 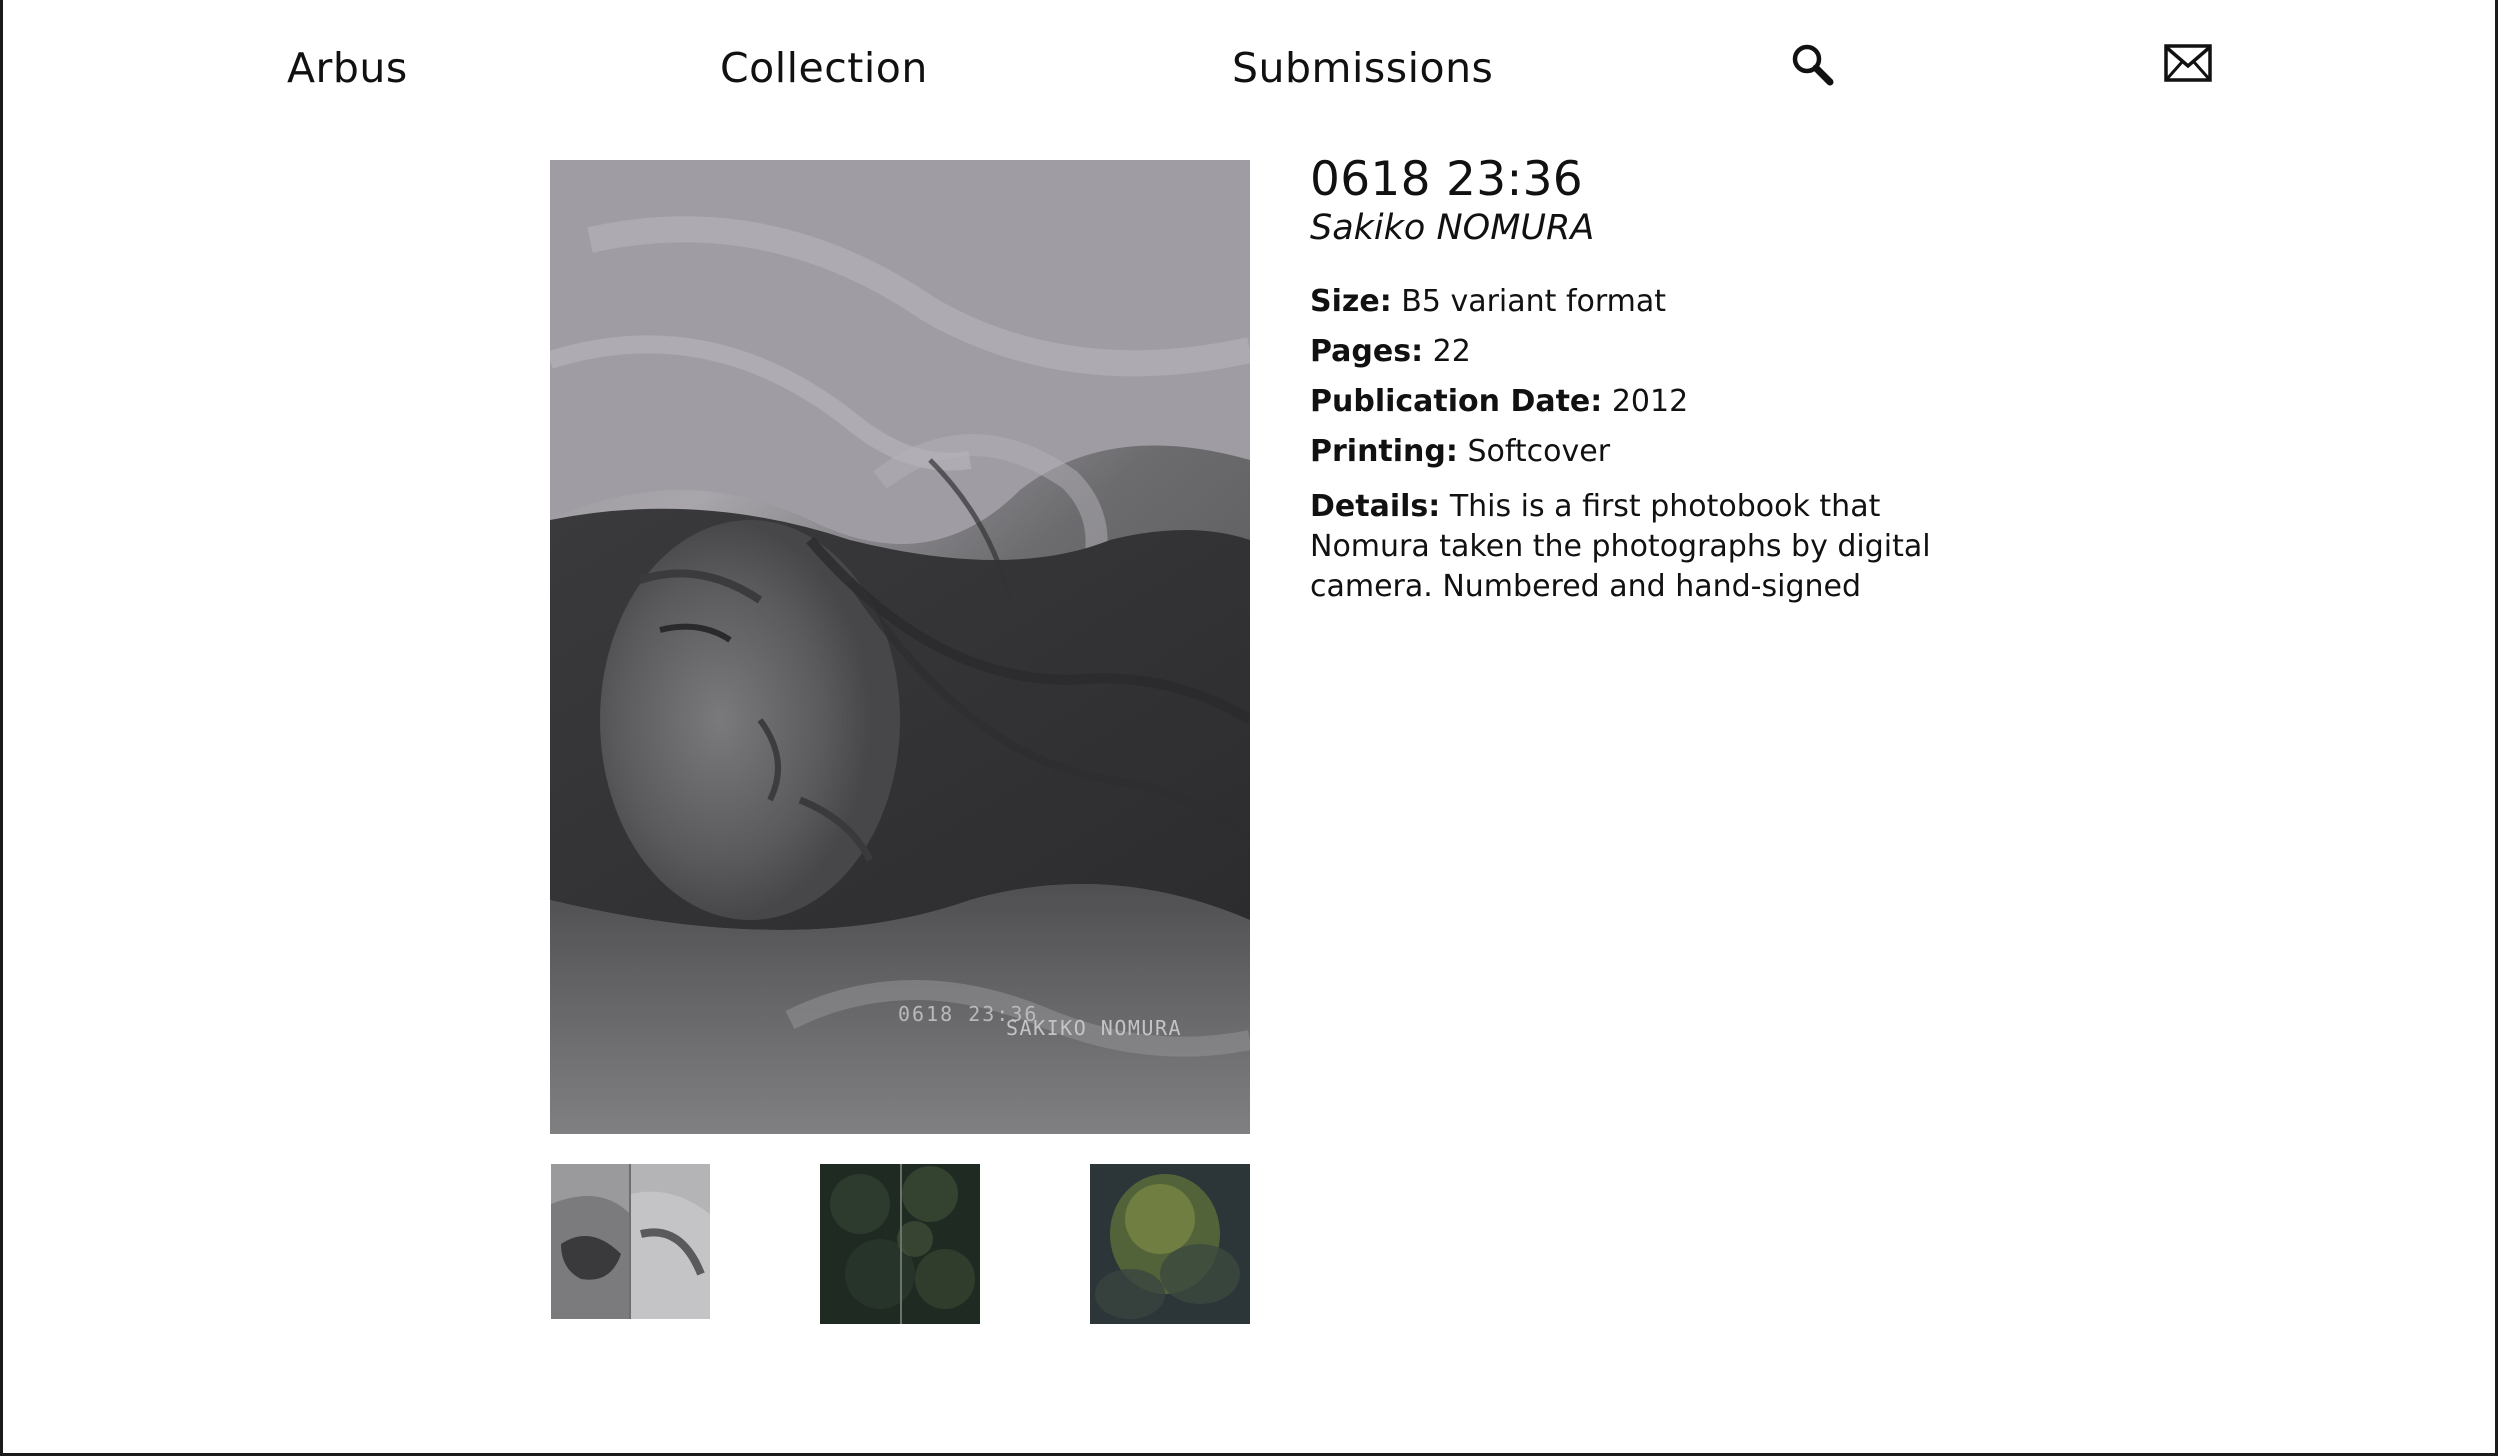 I want to click on meta-details-label: Details:, so click(x=1375, y=506).